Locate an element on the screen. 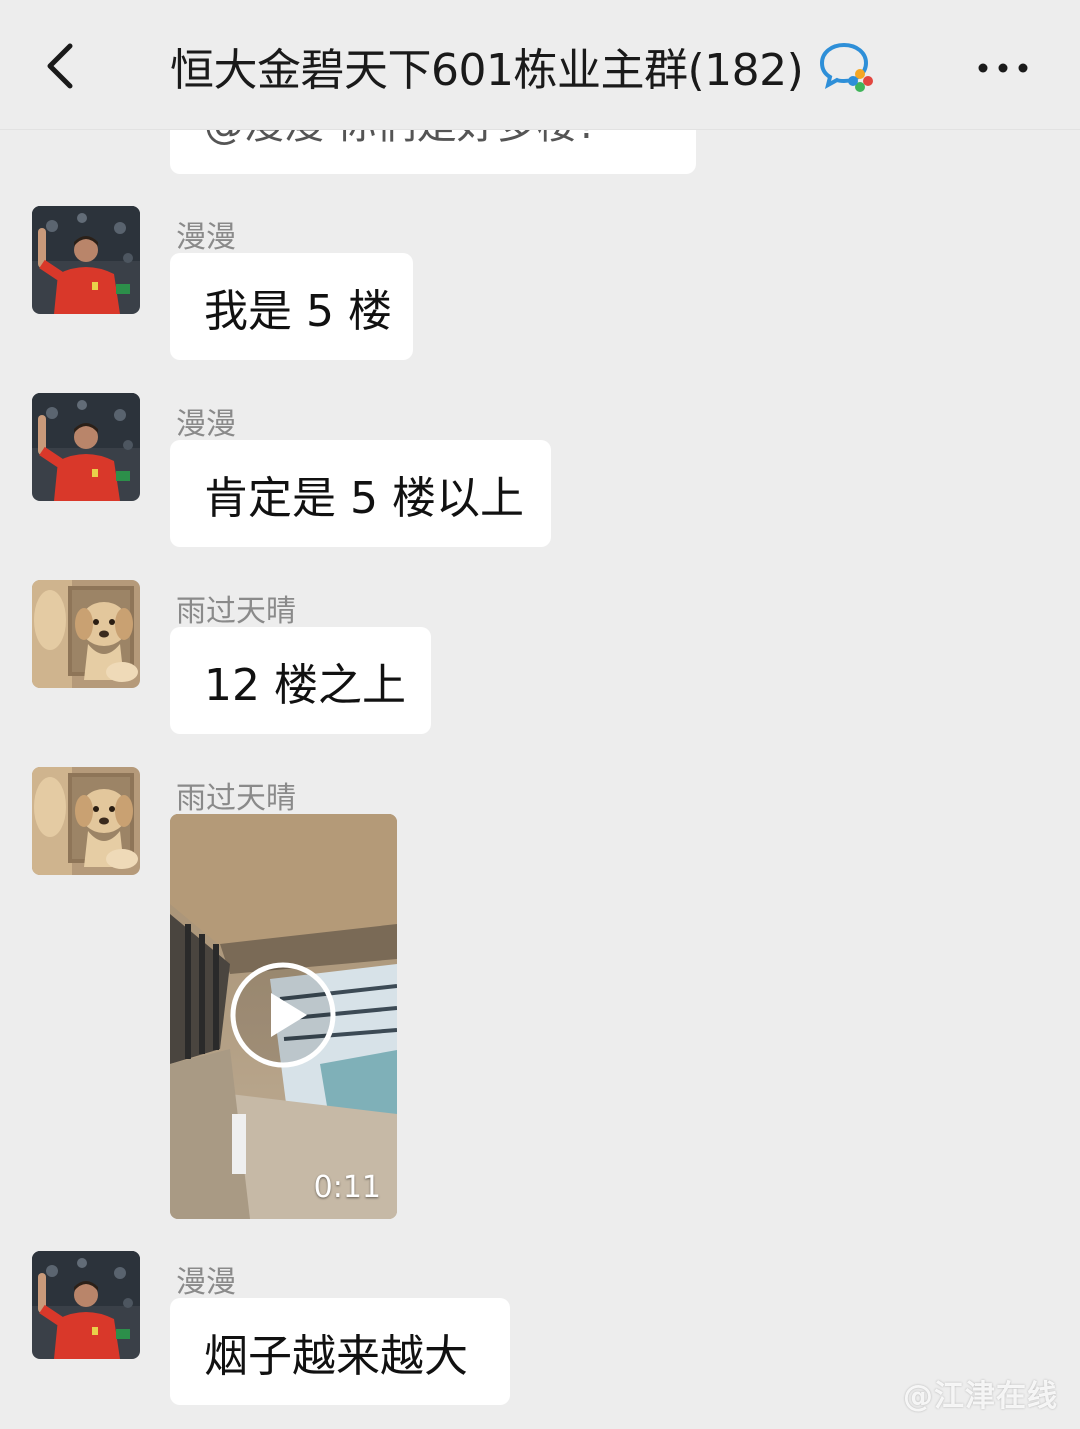 The image size is (1080, 1429). message-bubble: 烟子越来越大 is located at coordinates (340, 1351).